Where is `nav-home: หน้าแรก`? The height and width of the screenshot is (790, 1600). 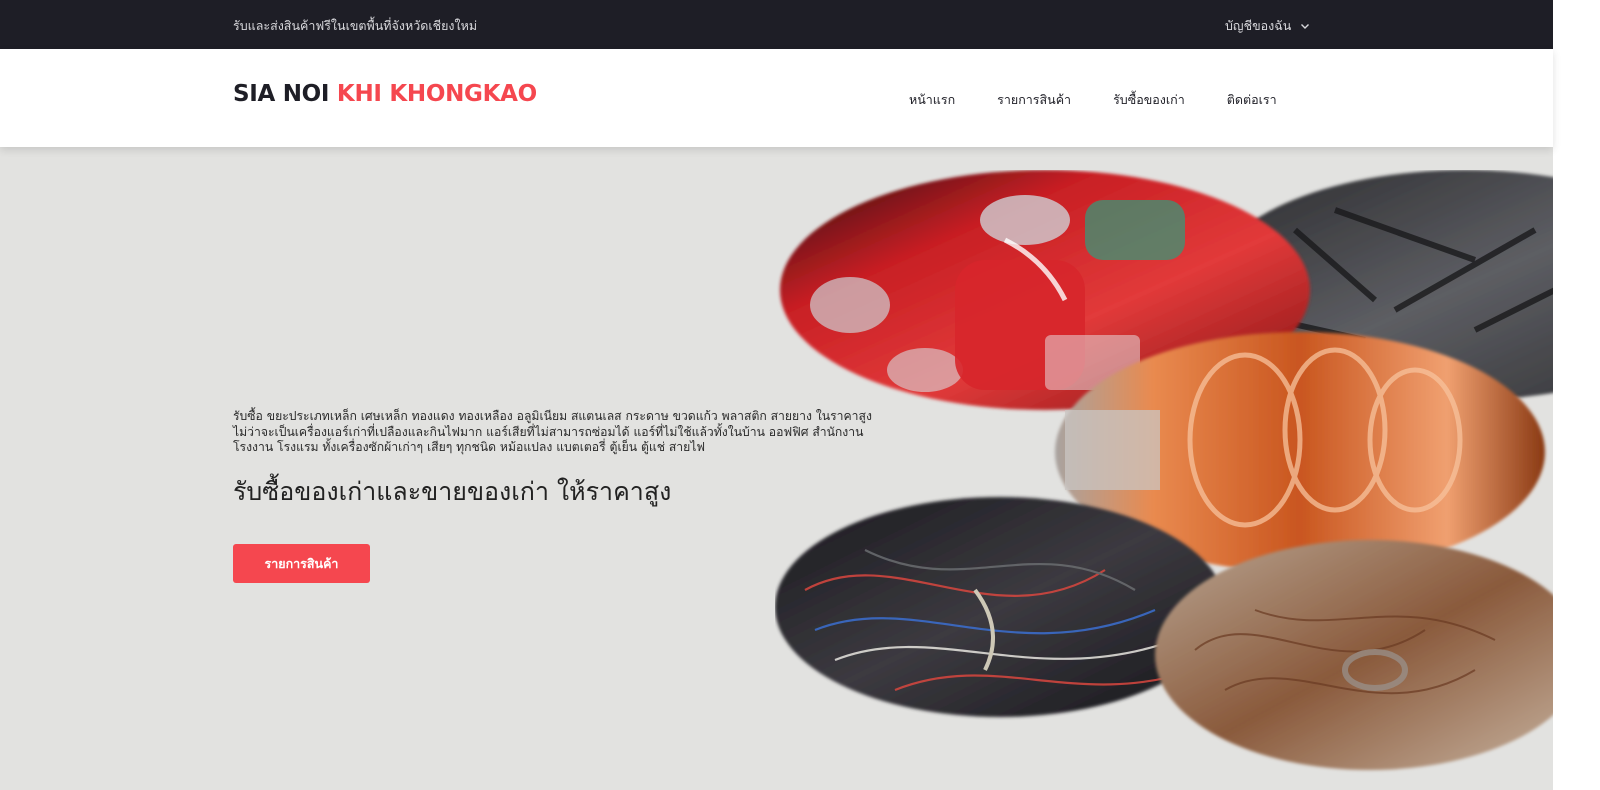 nav-home: หน้าแรก is located at coordinates (932, 100).